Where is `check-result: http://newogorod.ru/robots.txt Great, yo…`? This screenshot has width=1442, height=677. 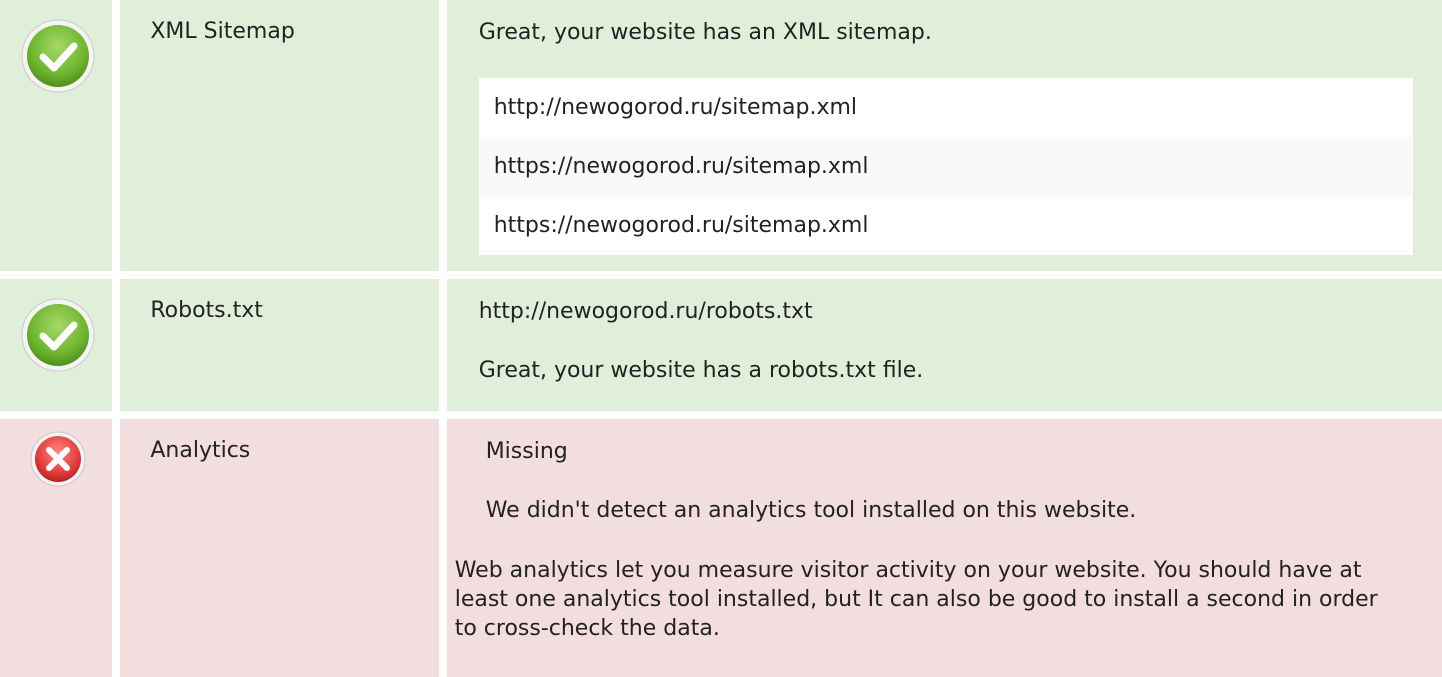 check-result: http://newogorod.ru/robots.txt Great, yo… is located at coordinates (944, 345).